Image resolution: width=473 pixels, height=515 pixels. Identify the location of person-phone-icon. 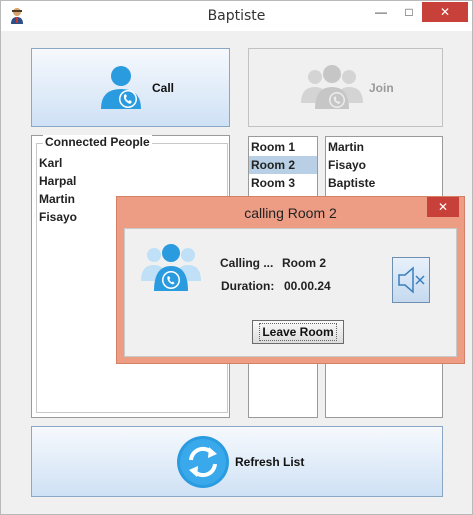
(121, 87).